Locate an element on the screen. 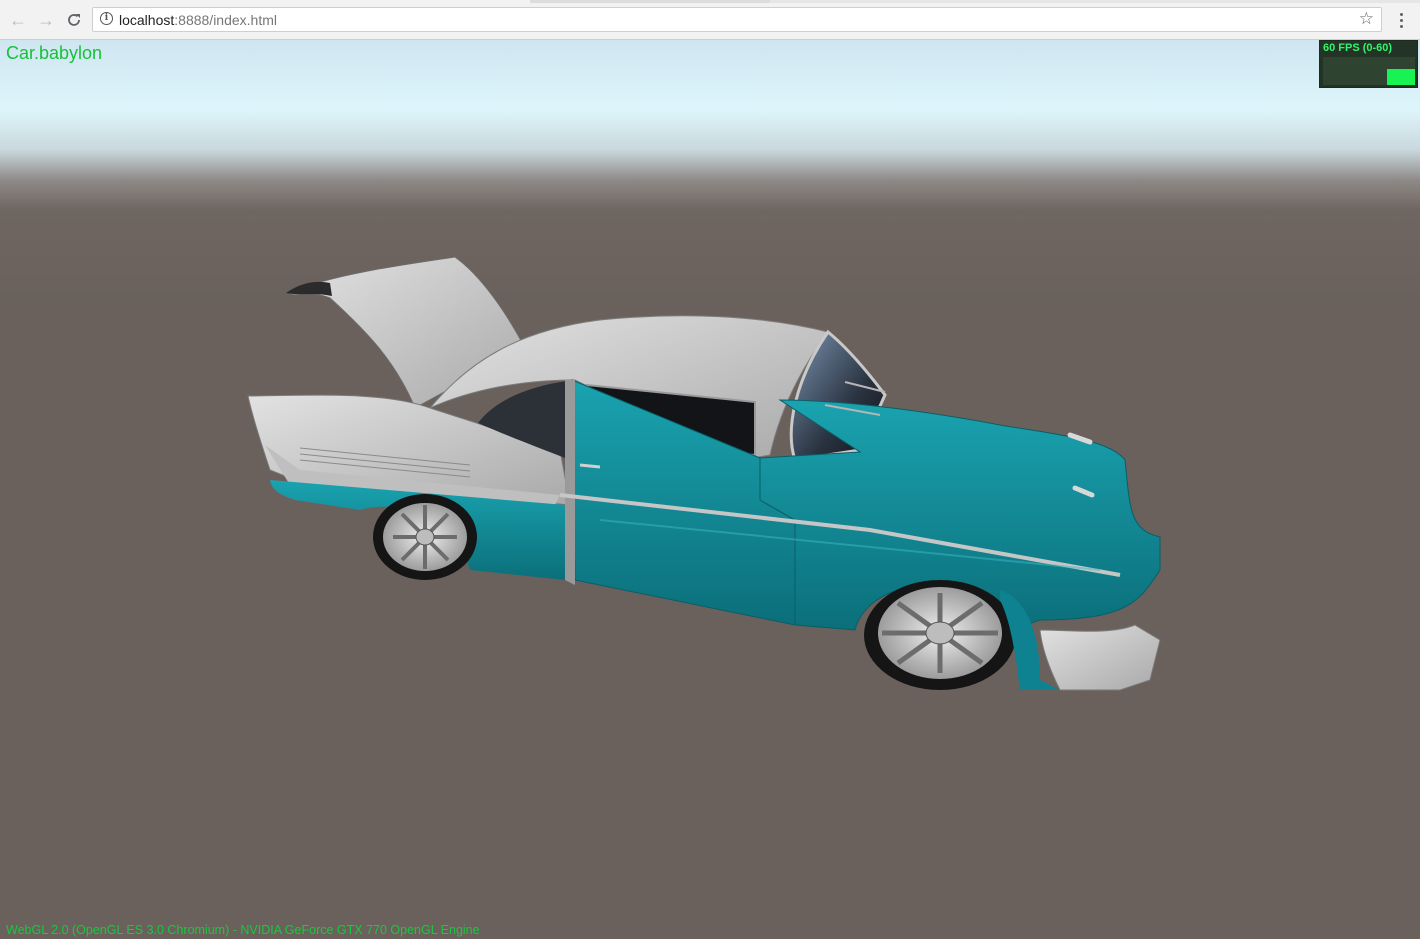 Image resolution: width=1420 pixels, height=939 pixels. front-wheel is located at coordinates (940, 635).